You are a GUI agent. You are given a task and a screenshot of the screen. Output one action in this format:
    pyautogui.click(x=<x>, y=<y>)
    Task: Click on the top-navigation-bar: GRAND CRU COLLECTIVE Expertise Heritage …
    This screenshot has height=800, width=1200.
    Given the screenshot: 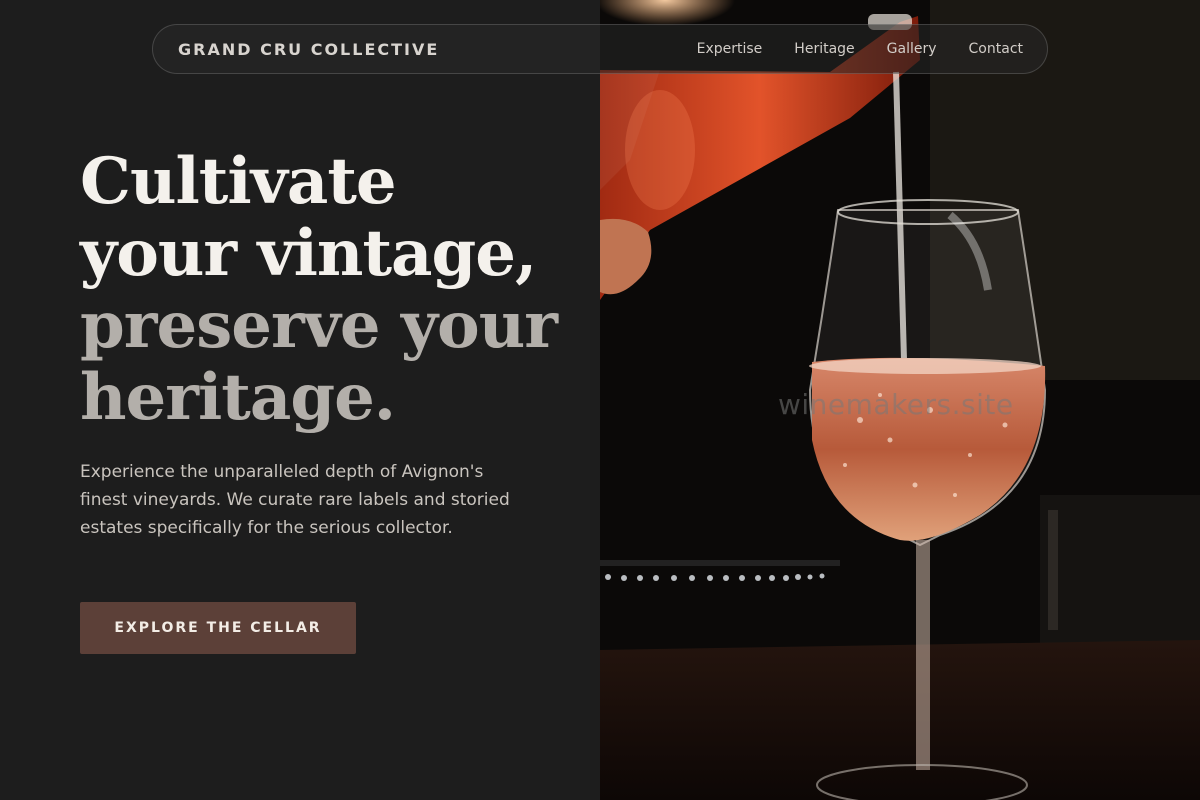 What is the action you would take?
    pyautogui.click(x=600, y=49)
    